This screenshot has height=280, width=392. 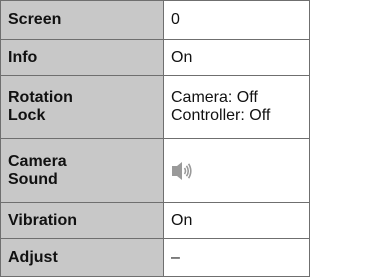 I want to click on table-row-vibration: Vibration On, so click(x=155, y=220).